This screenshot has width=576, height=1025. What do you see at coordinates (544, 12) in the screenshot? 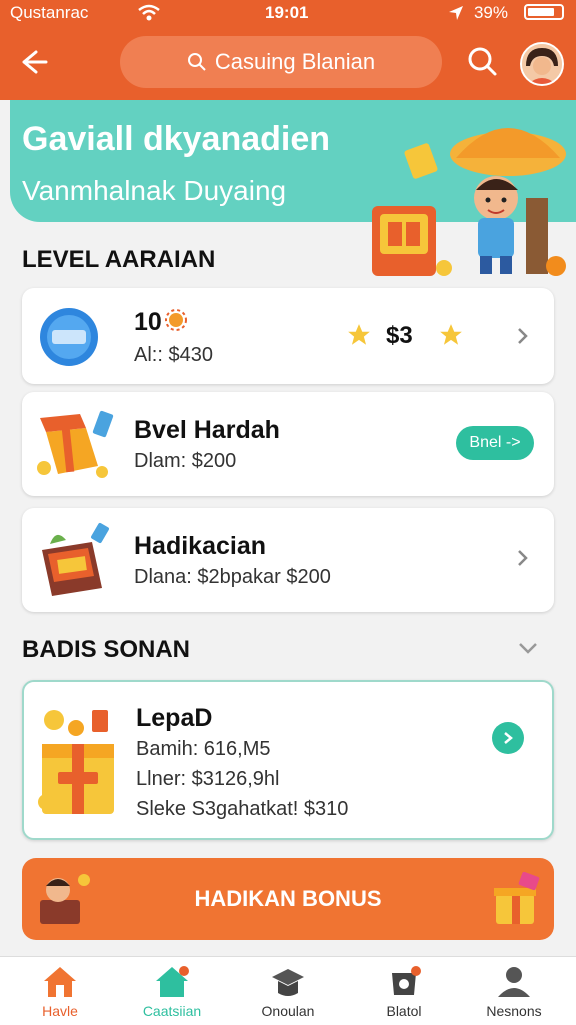
I see `battery-icon` at bounding box center [544, 12].